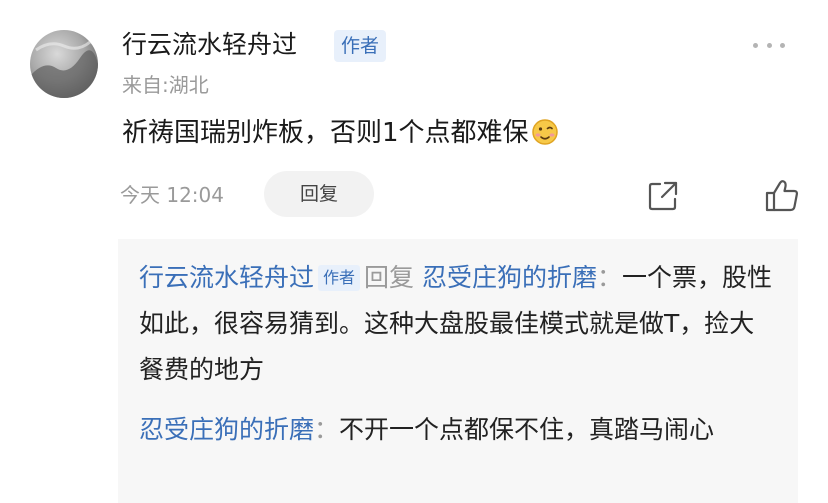  I want to click on emoji-icon, so click(545, 138).